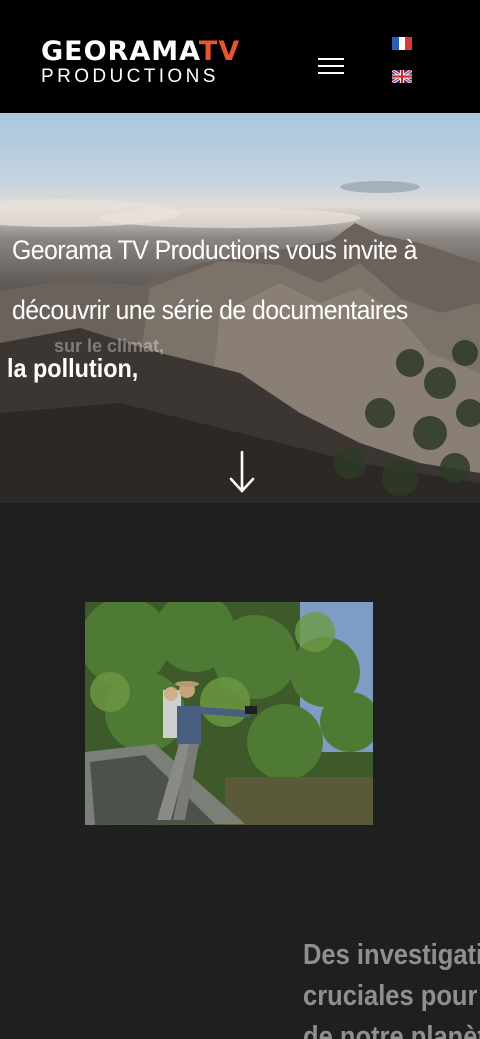 The image size is (480, 1039). I want to click on hero-intro-line-1: Georama TV Productions vous invite à, so click(214, 250).